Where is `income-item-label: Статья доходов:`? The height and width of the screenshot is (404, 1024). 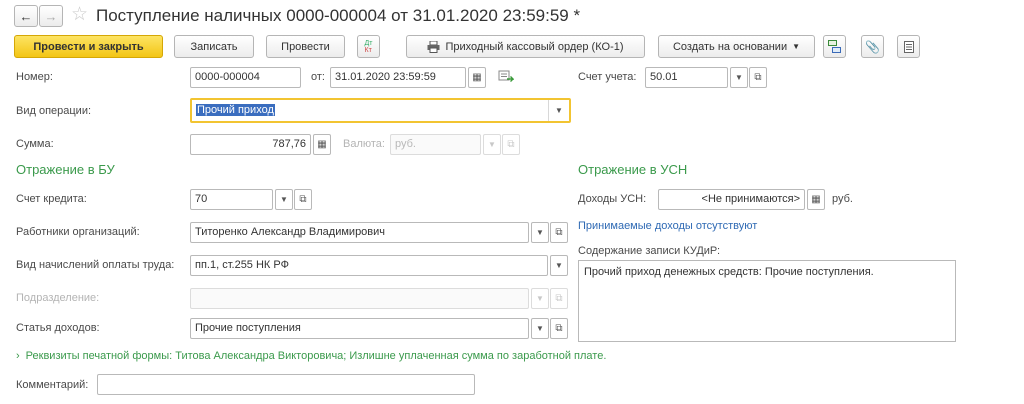 income-item-label: Статья доходов: is located at coordinates (58, 328).